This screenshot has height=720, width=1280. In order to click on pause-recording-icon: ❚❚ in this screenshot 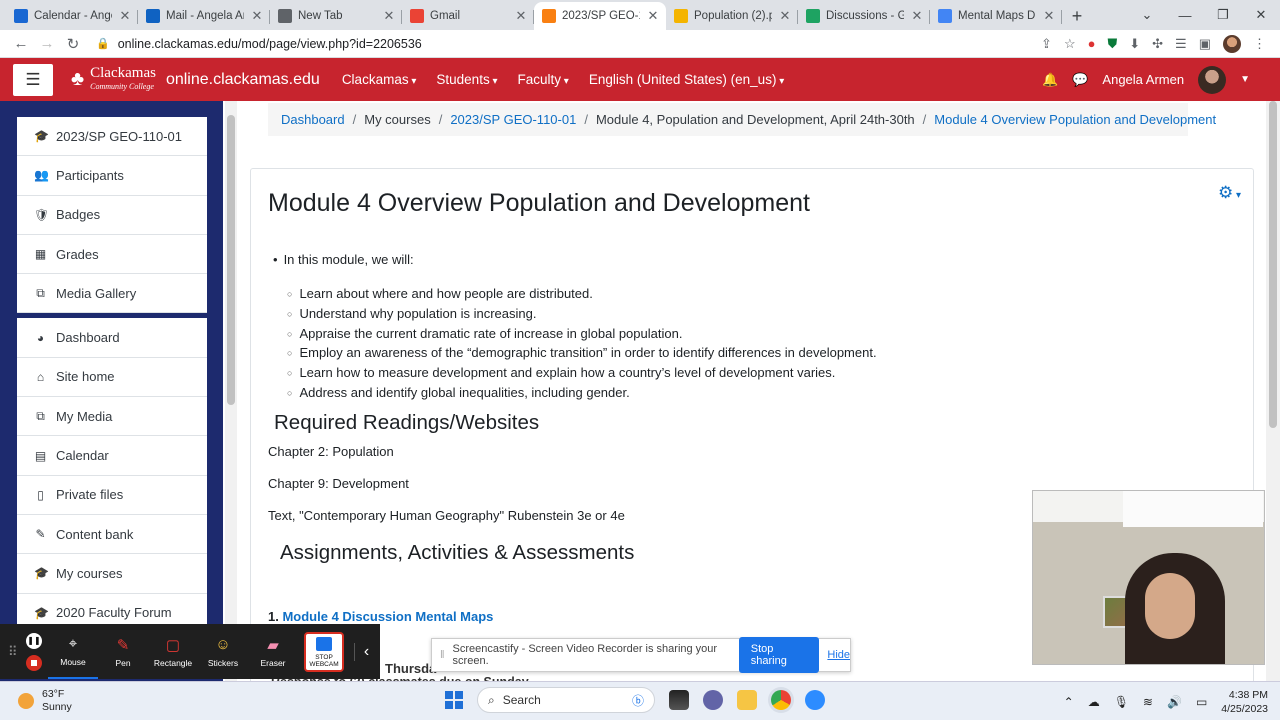, I will do `click(34, 640)`.